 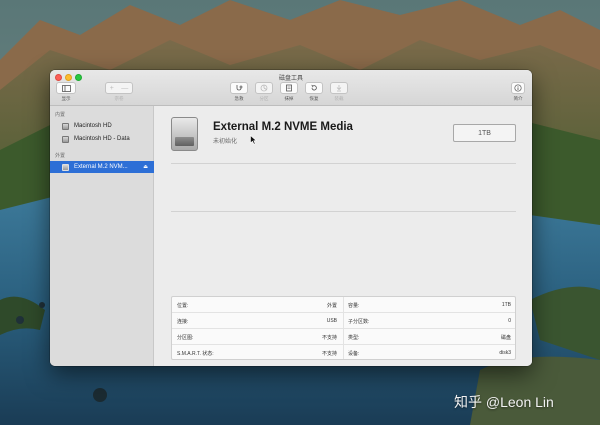 I want to click on first-aid-label: 急救, so click(x=239, y=98).